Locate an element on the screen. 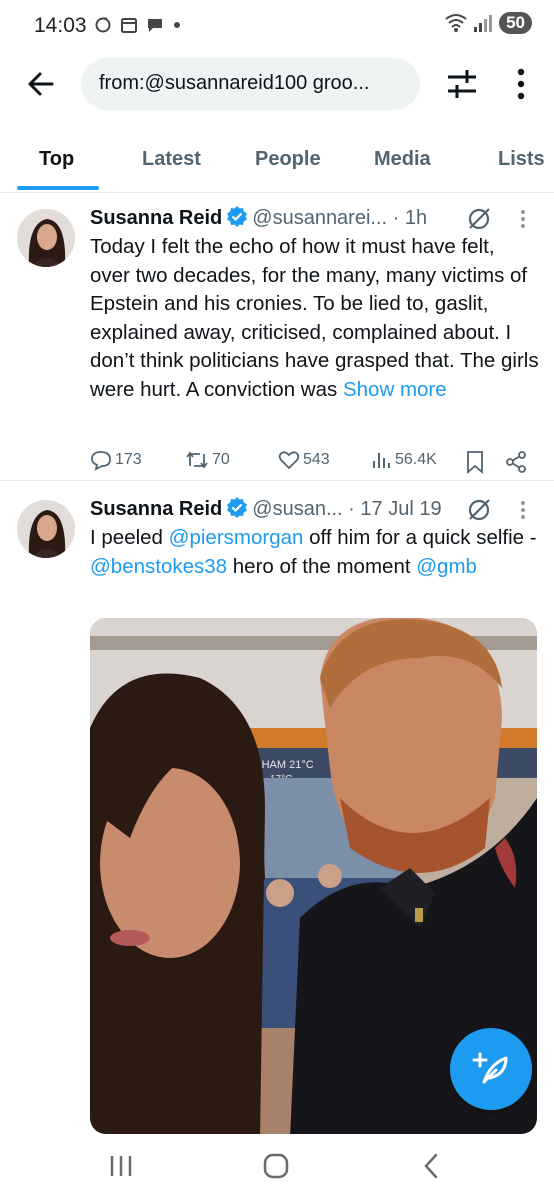 Image resolution: width=554 pixels, height=1200 pixels. search-filters-button is located at coordinates (462, 84).